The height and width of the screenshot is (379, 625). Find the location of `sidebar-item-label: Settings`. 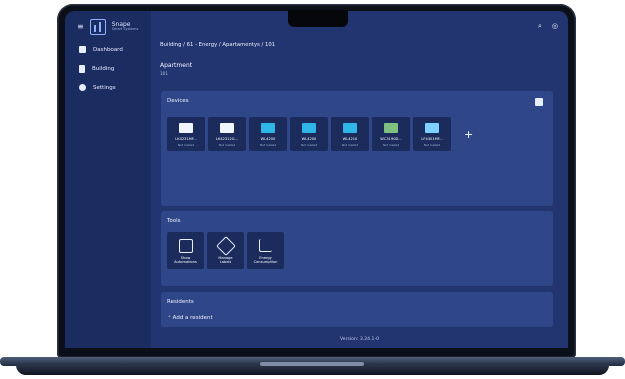

sidebar-item-label: Settings is located at coordinates (104, 87).